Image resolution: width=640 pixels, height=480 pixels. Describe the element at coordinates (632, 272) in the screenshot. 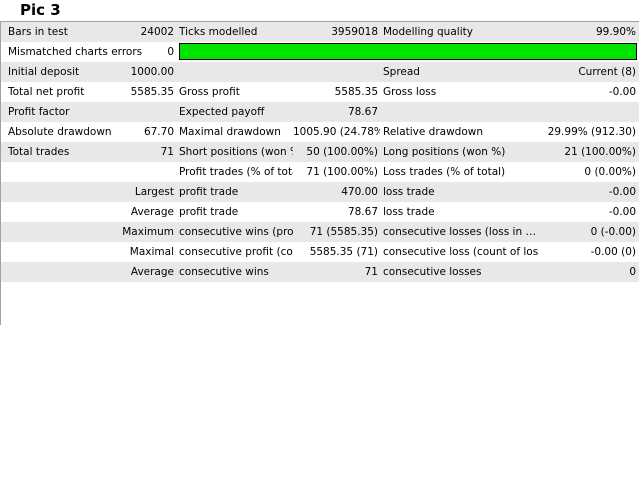

I see `avg-consecutive-losses-value: 0` at that location.